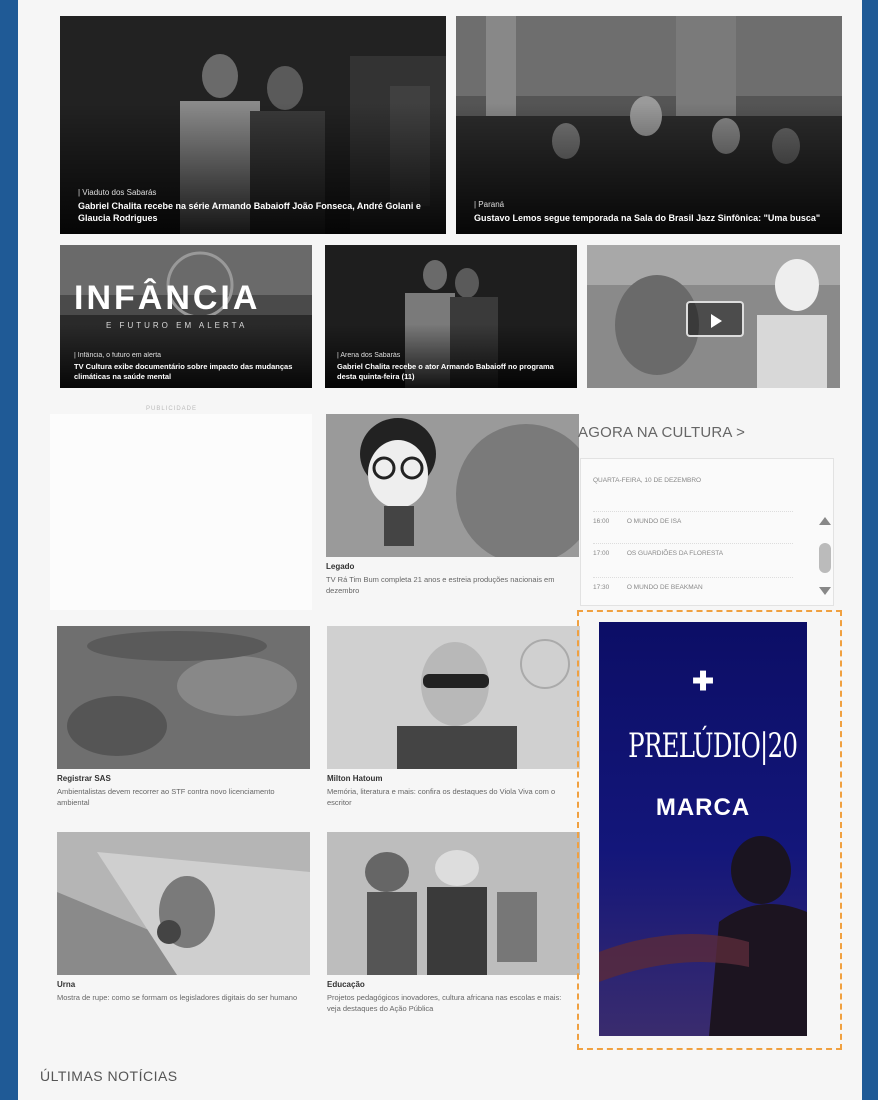  I want to click on ad-marca-text: MARCA, so click(703, 807).